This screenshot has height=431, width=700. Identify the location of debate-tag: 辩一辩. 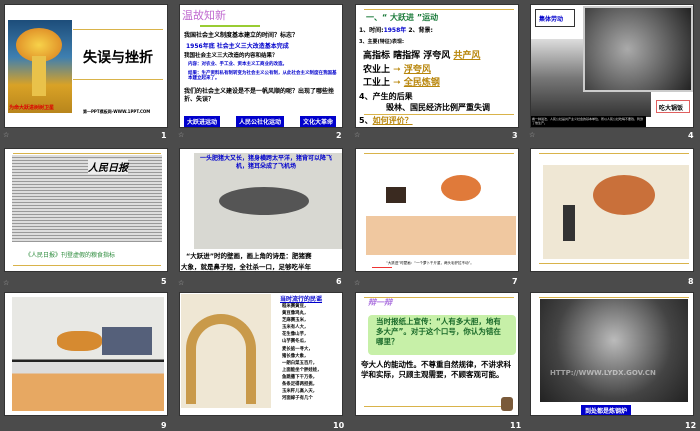
(380, 302).